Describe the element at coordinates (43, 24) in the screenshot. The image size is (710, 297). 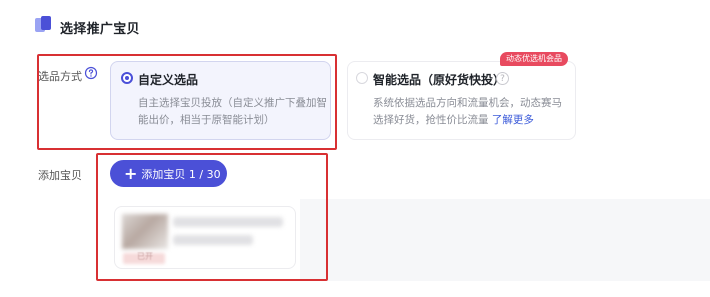
I see `section-marker-icon` at that location.